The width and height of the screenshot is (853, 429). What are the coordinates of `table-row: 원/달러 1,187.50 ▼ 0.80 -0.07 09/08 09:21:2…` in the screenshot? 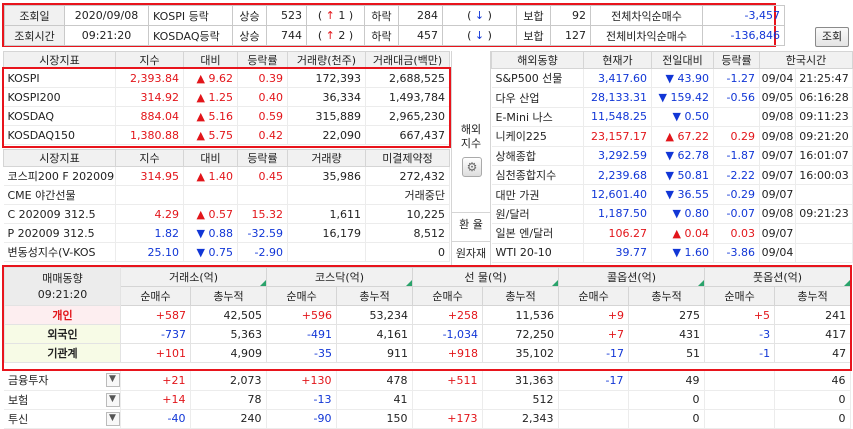 It's located at (672, 214).